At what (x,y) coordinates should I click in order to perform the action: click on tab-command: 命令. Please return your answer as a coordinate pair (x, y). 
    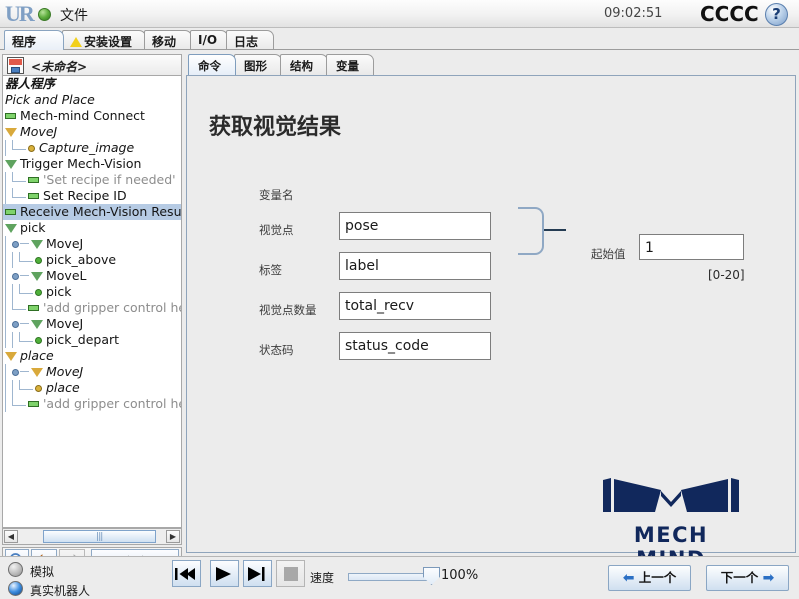
    Looking at the image, I should click on (212, 64).